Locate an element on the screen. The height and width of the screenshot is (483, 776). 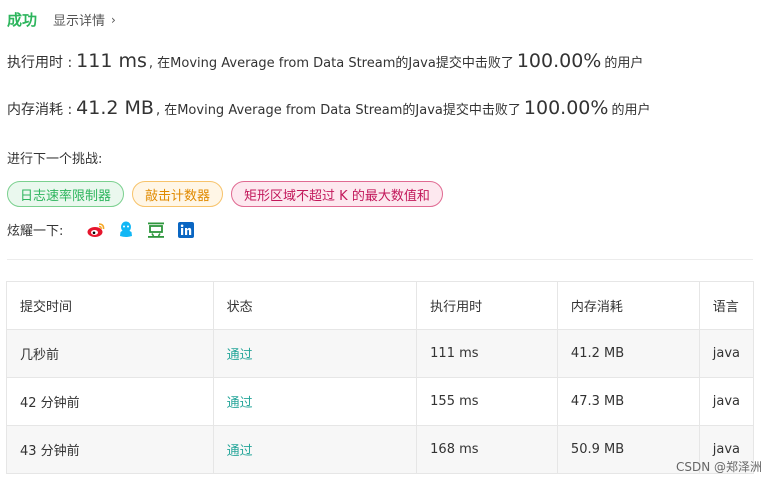
result-header: 成功 显示详情 › is located at coordinates (61, 19).